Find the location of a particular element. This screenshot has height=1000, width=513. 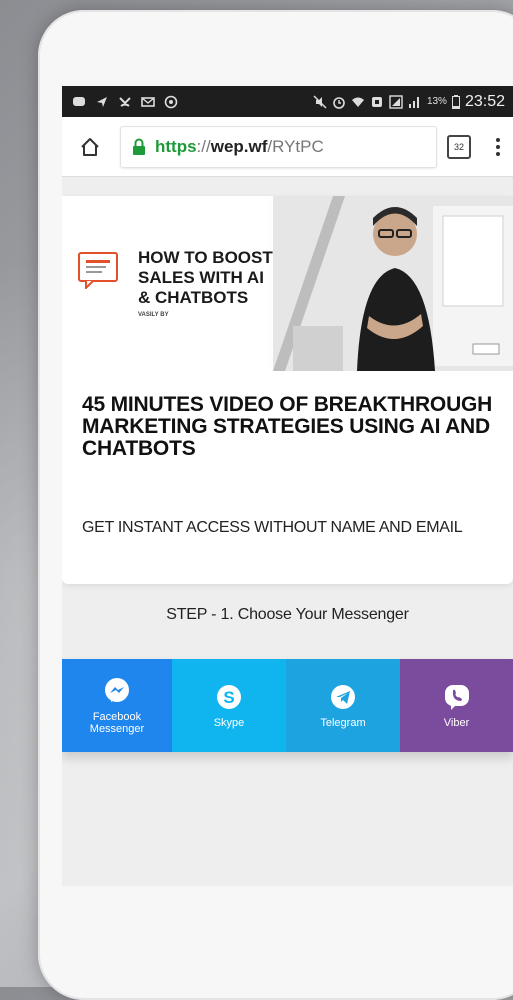

facebook-messenger-button: Facebook Messenger is located at coordinates (117, 705).